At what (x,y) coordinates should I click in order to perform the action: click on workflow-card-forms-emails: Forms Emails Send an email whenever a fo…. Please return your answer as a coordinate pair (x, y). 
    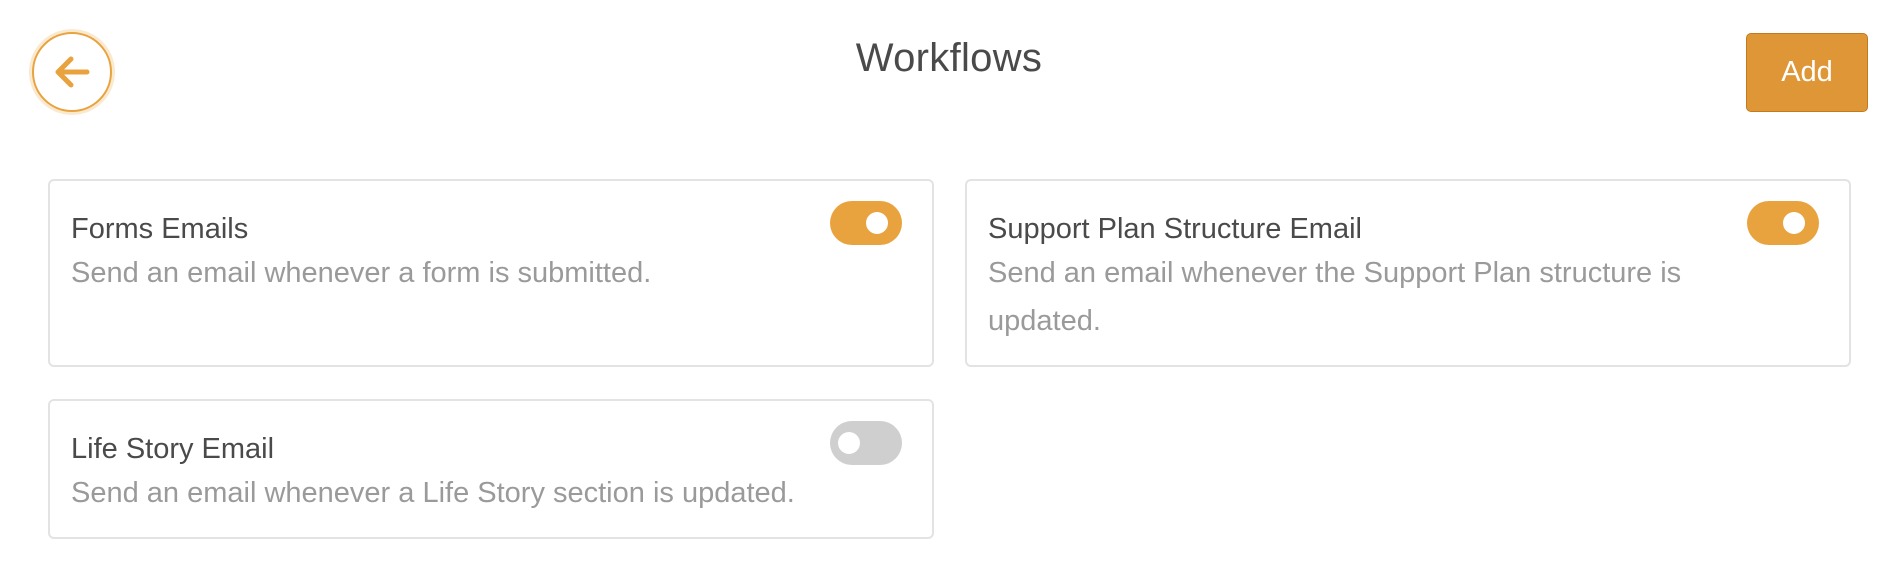
    Looking at the image, I should click on (491, 273).